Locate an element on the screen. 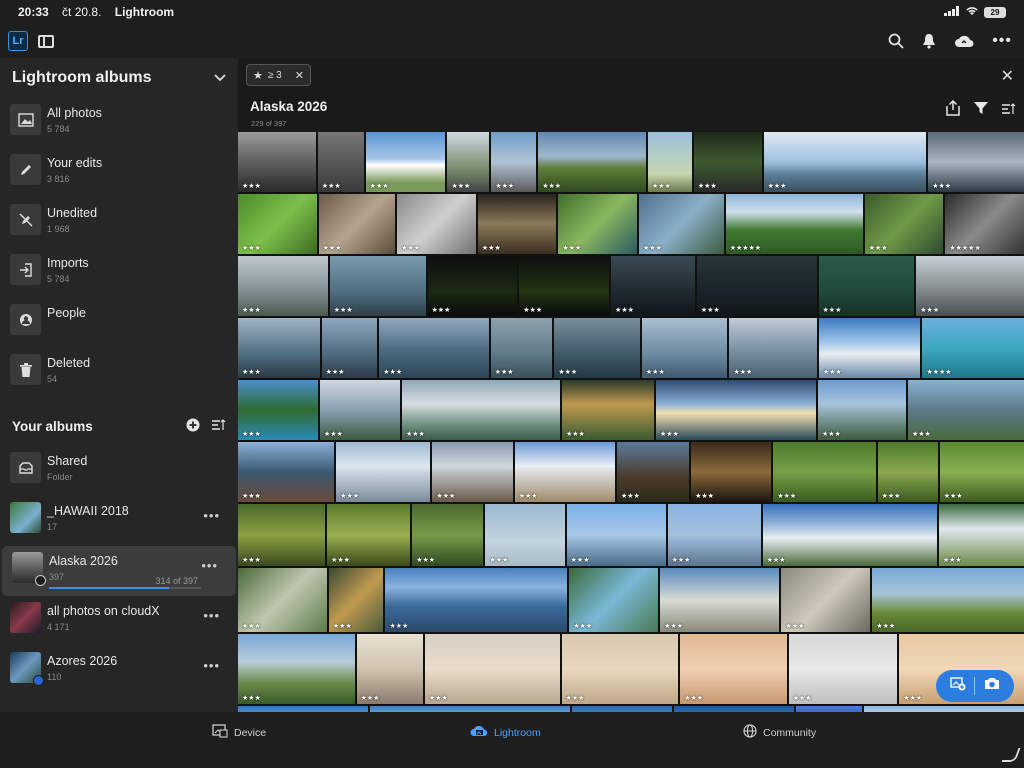 This screenshot has width=1024, height=768. album-item-azores: Azores 2026 110 ••• is located at coordinates (119, 671).